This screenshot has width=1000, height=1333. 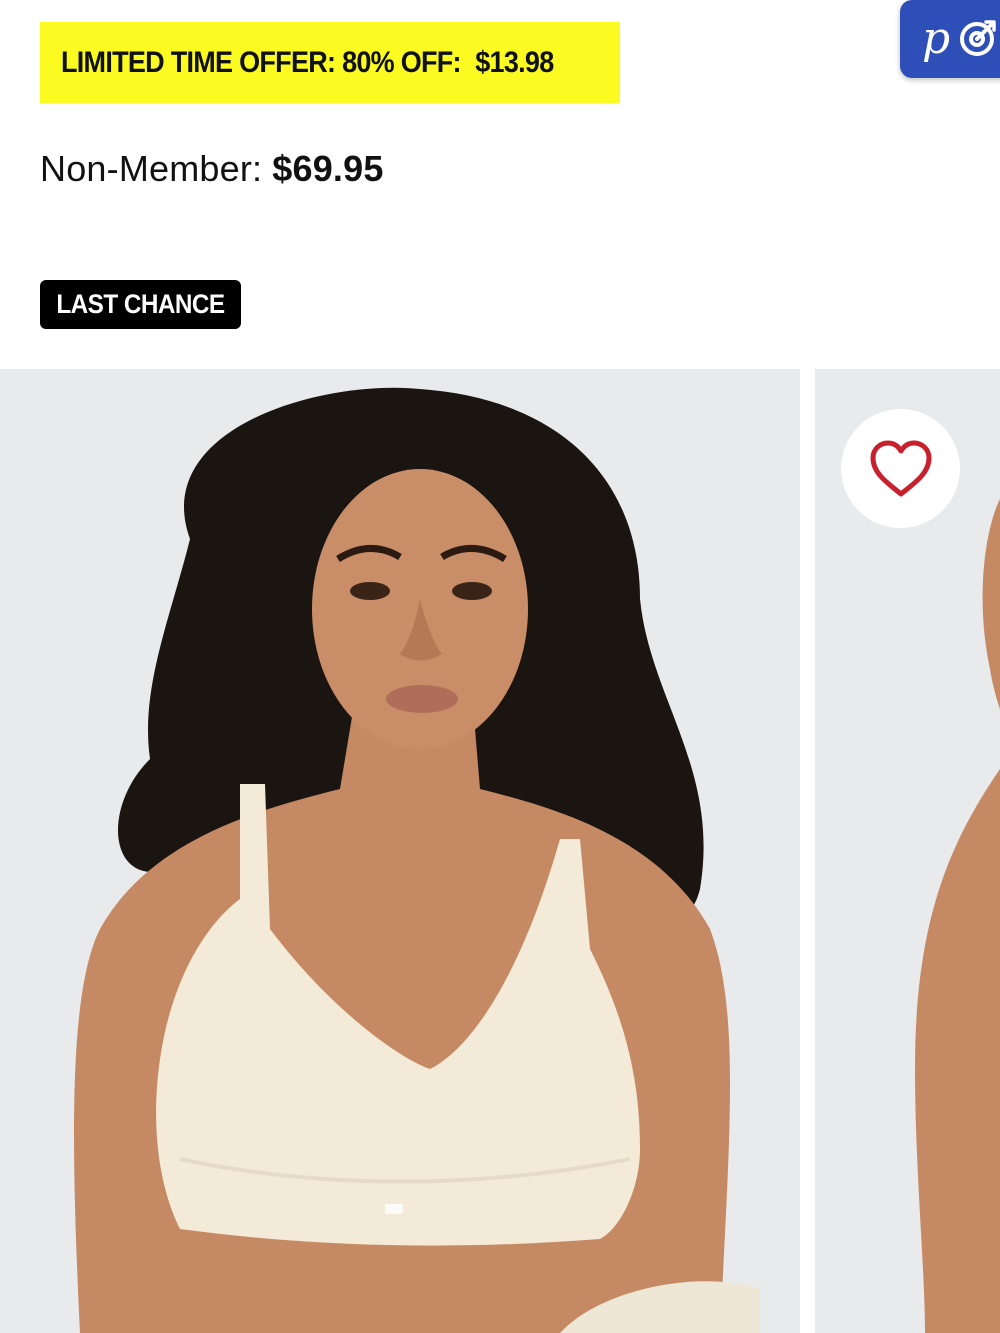 What do you see at coordinates (328, 168) in the screenshot?
I see `non-member-price: $69.95` at bounding box center [328, 168].